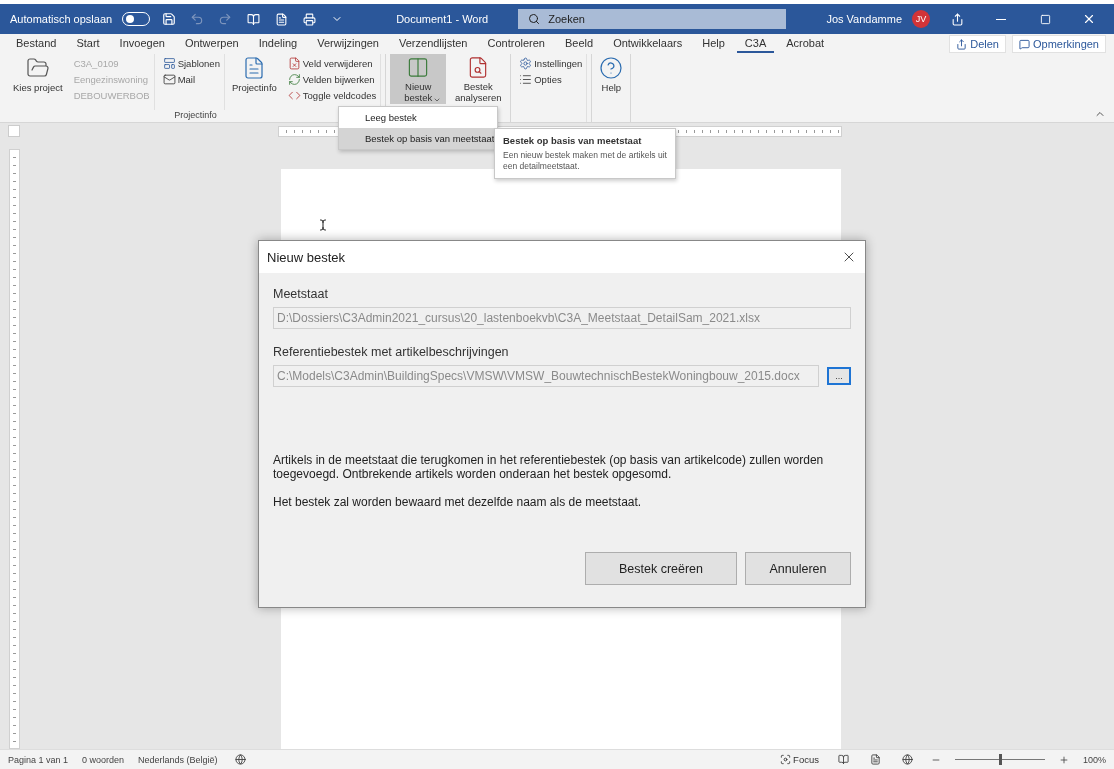 The height and width of the screenshot is (769, 1114). I want to click on mail-icon, so click(169, 79).